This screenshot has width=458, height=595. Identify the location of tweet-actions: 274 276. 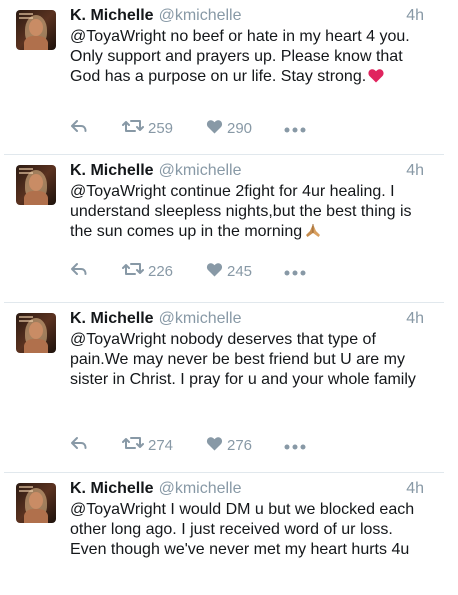
(188, 445).